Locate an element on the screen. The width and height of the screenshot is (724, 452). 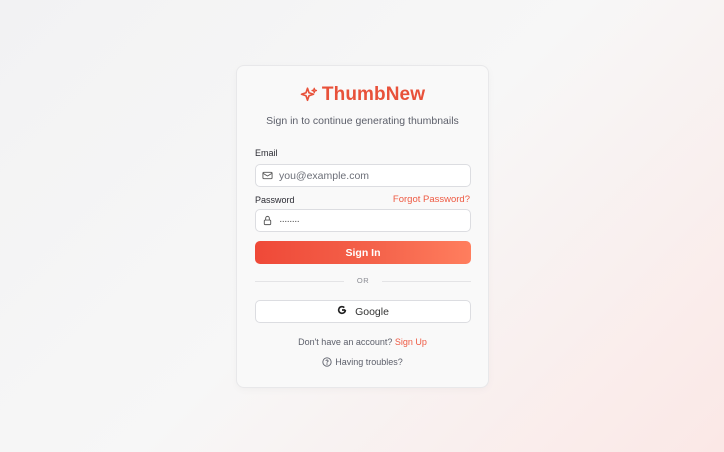
signup-prompt-text: Don't have an account? is located at coordinates (345, 342).